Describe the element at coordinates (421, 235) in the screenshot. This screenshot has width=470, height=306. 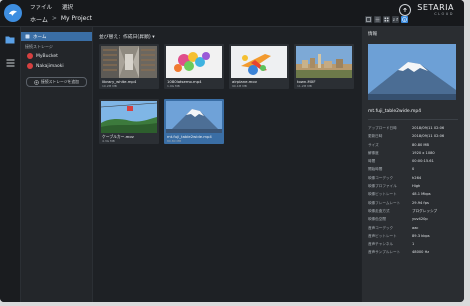
I see `property-value: 89.3 kbps` at that location.